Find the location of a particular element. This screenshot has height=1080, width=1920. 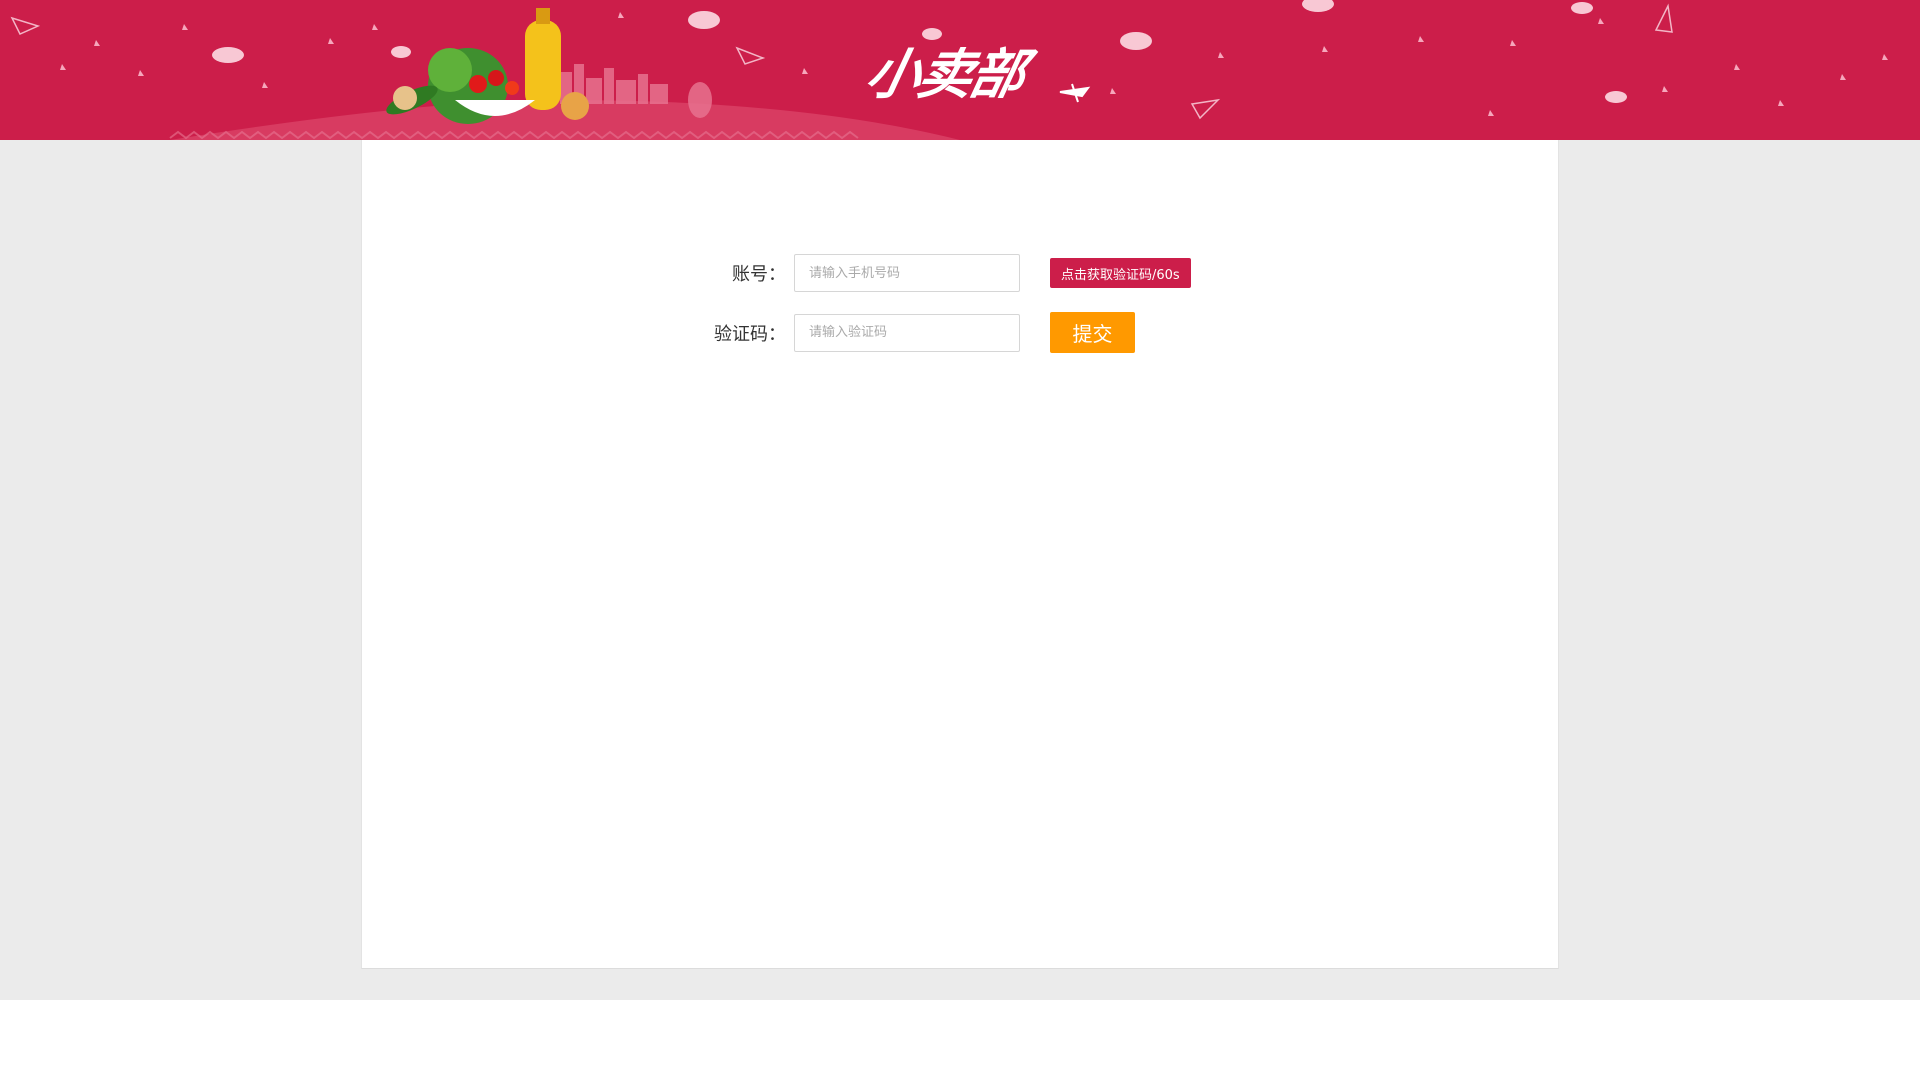

airplane-icon is located at coordinates (1075, 93).